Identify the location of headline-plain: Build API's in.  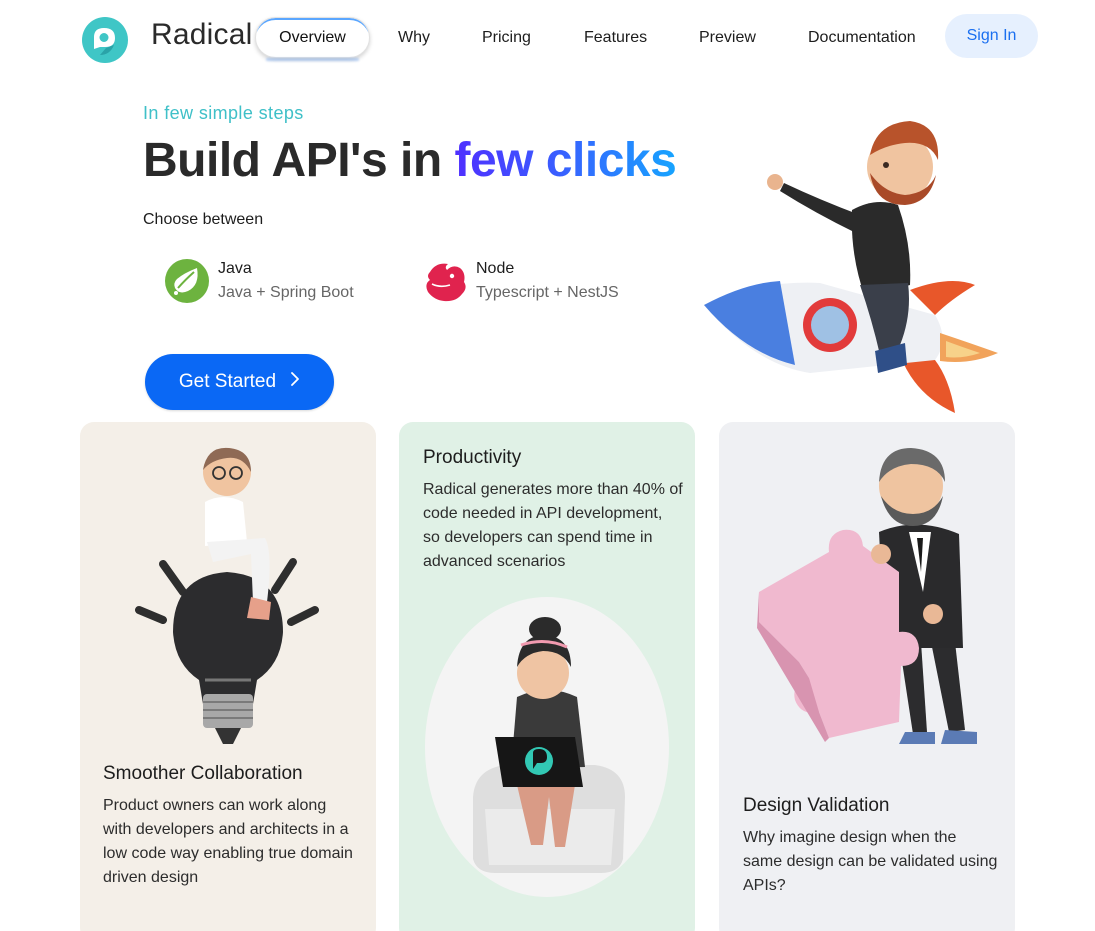
(299, 160).